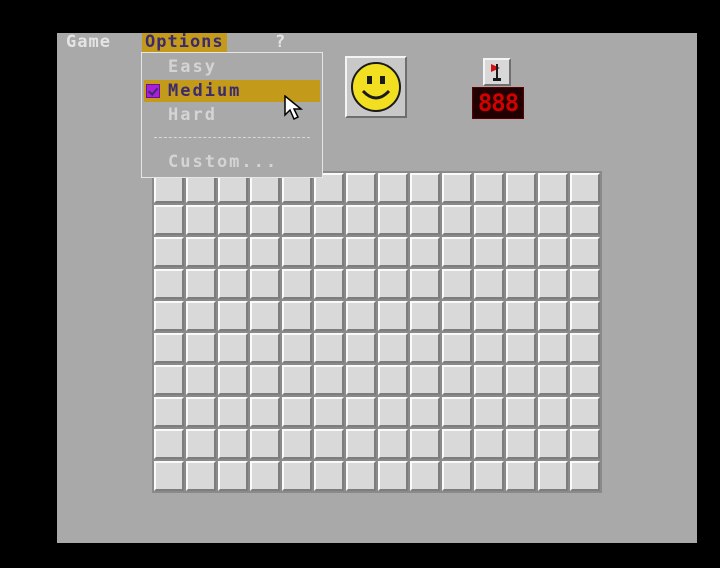 The height and width of the screenshot is (568, 720). I want to click on new-game-button, so click(376, 87).